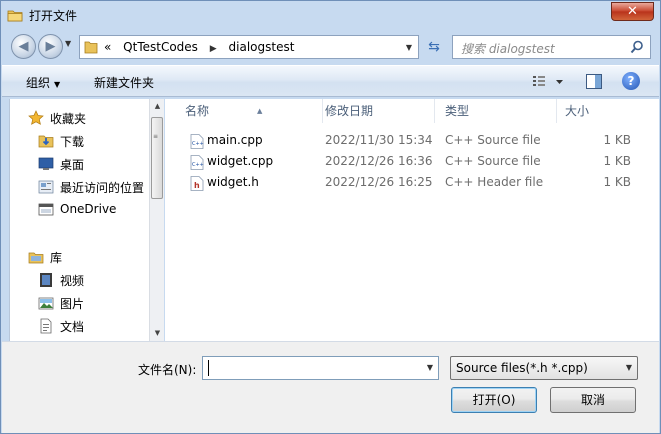 The width and height of the screenshot is (661, 434). What do you see at coordinates (72, 142) in the screenshot?
I see `nav-item-label: 下载` at bounding box center [72, 142].